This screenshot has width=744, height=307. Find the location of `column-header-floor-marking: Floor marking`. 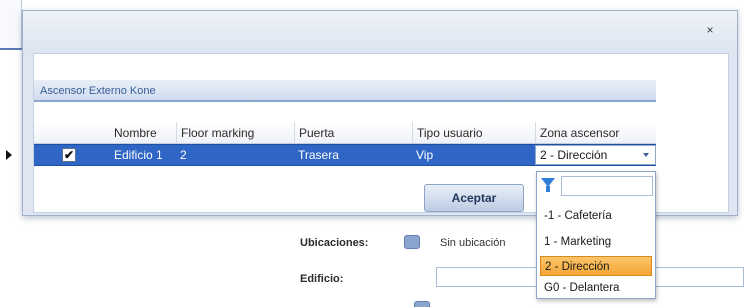

column-header-floor-marking: Floor marking is located at coordinates (235, 133).